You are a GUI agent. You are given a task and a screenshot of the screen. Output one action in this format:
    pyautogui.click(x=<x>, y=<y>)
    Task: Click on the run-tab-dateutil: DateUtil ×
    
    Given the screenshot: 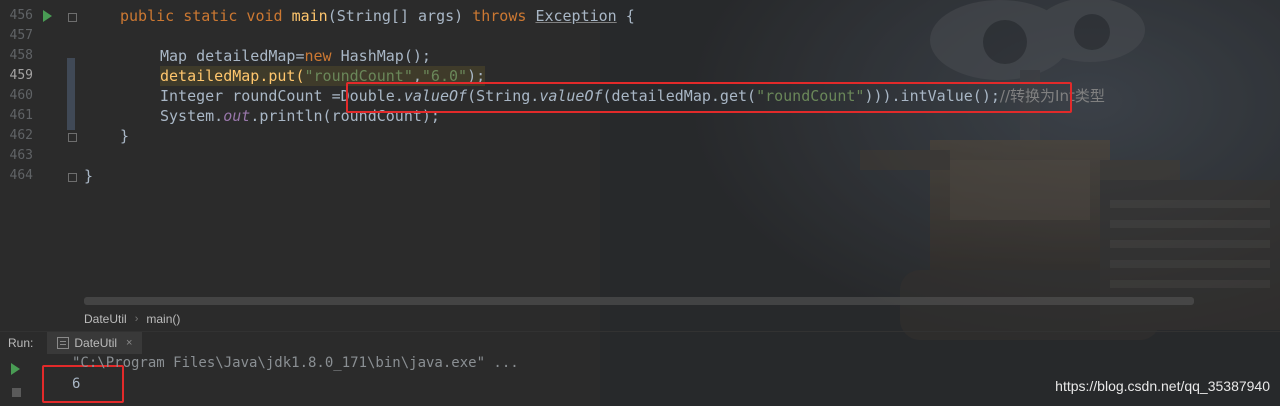 What is the action you would take?
    pyautogui.click(x=95, y=342)
    